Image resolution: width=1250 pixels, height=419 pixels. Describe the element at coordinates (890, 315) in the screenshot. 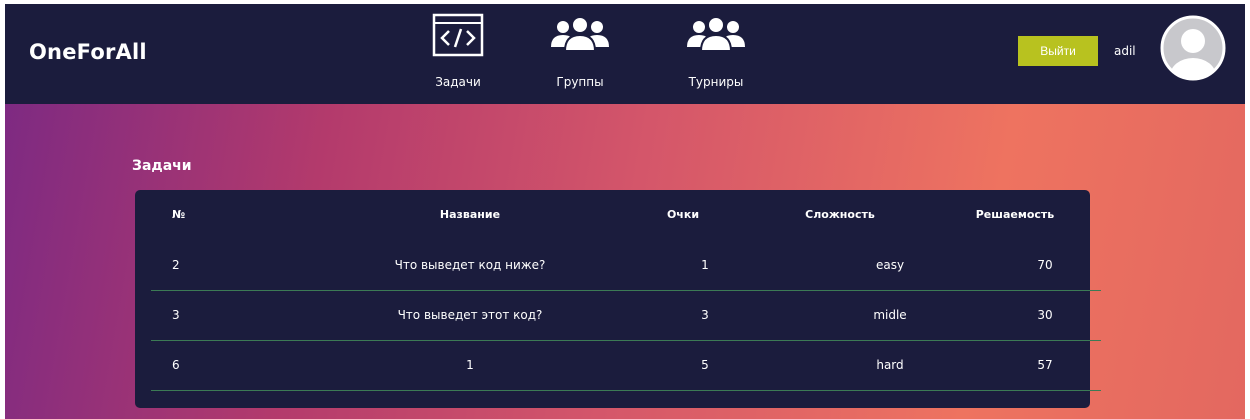

I see `cell-difficulty: midle` at that location.